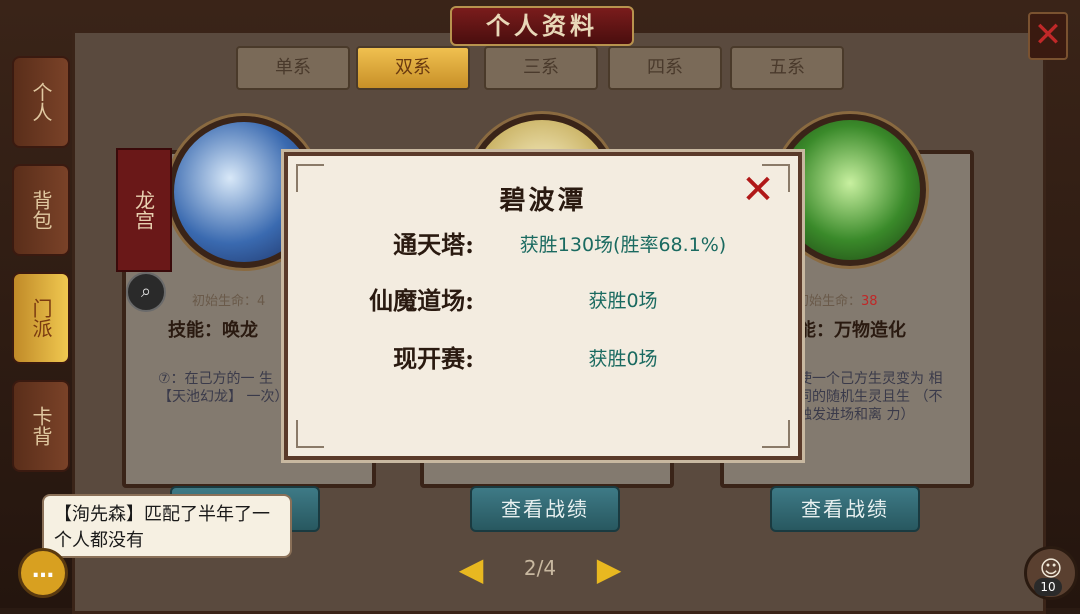  What do you see at coordinates (540, 568) in the screenshot?
I see `page-indicator: 2/4` at bounding box center [540, 568].